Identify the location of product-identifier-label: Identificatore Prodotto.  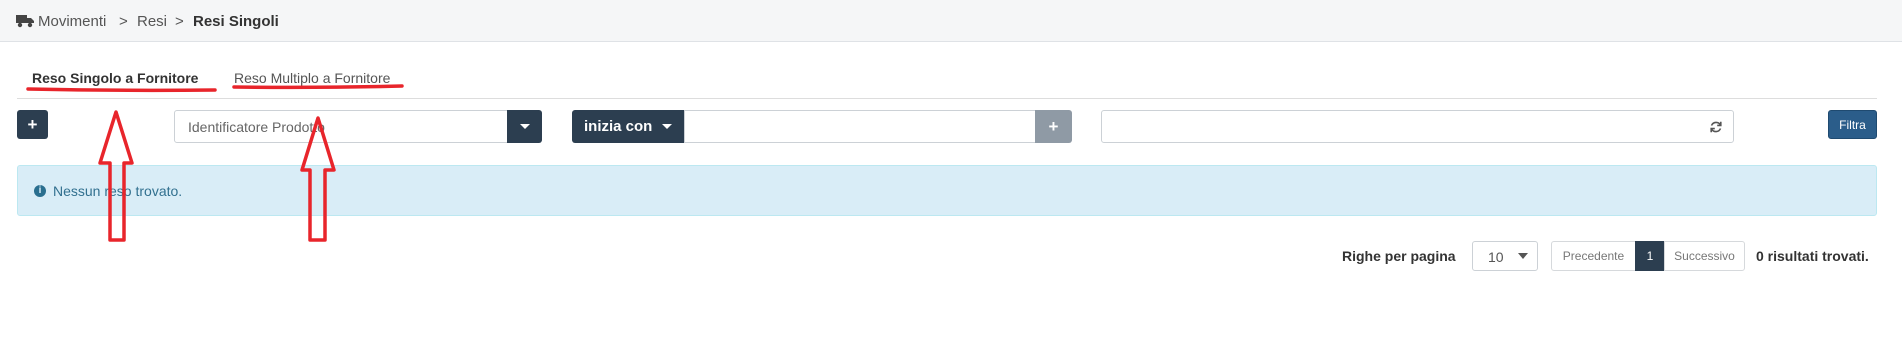
(256, 127).